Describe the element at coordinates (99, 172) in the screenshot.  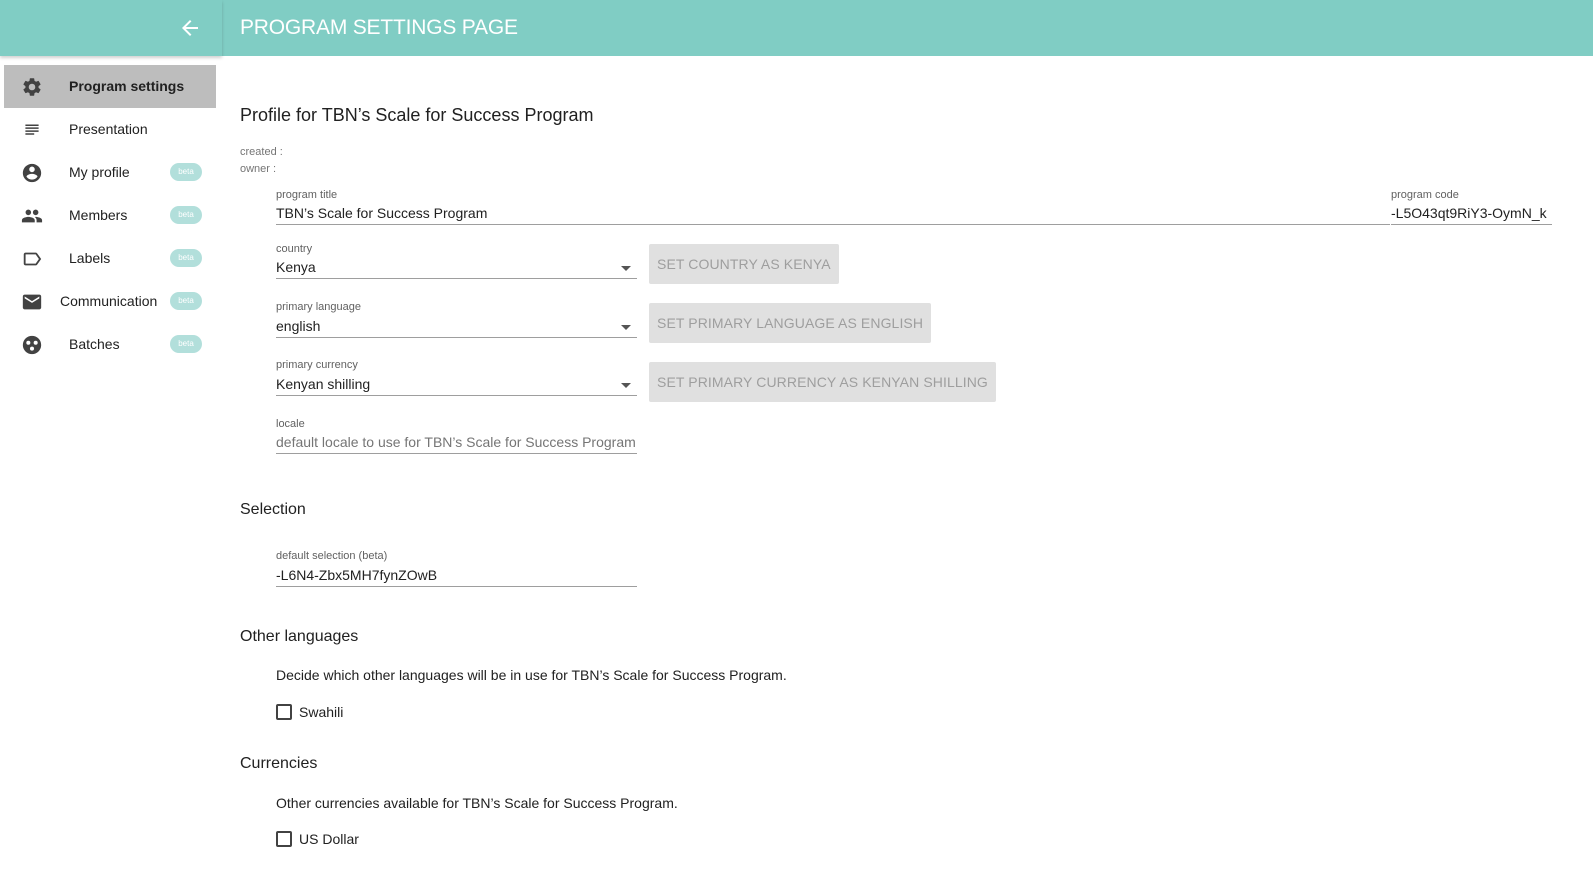
I see `sidebar-item-label: My profile` at that location.